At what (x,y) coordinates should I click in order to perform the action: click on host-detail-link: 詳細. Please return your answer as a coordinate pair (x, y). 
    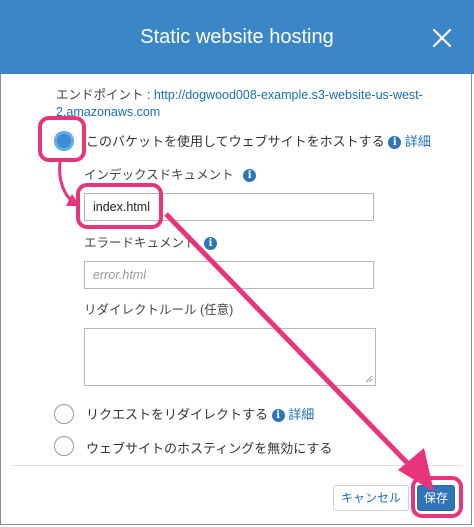
    Looking at the image, I should click on (418, 141).